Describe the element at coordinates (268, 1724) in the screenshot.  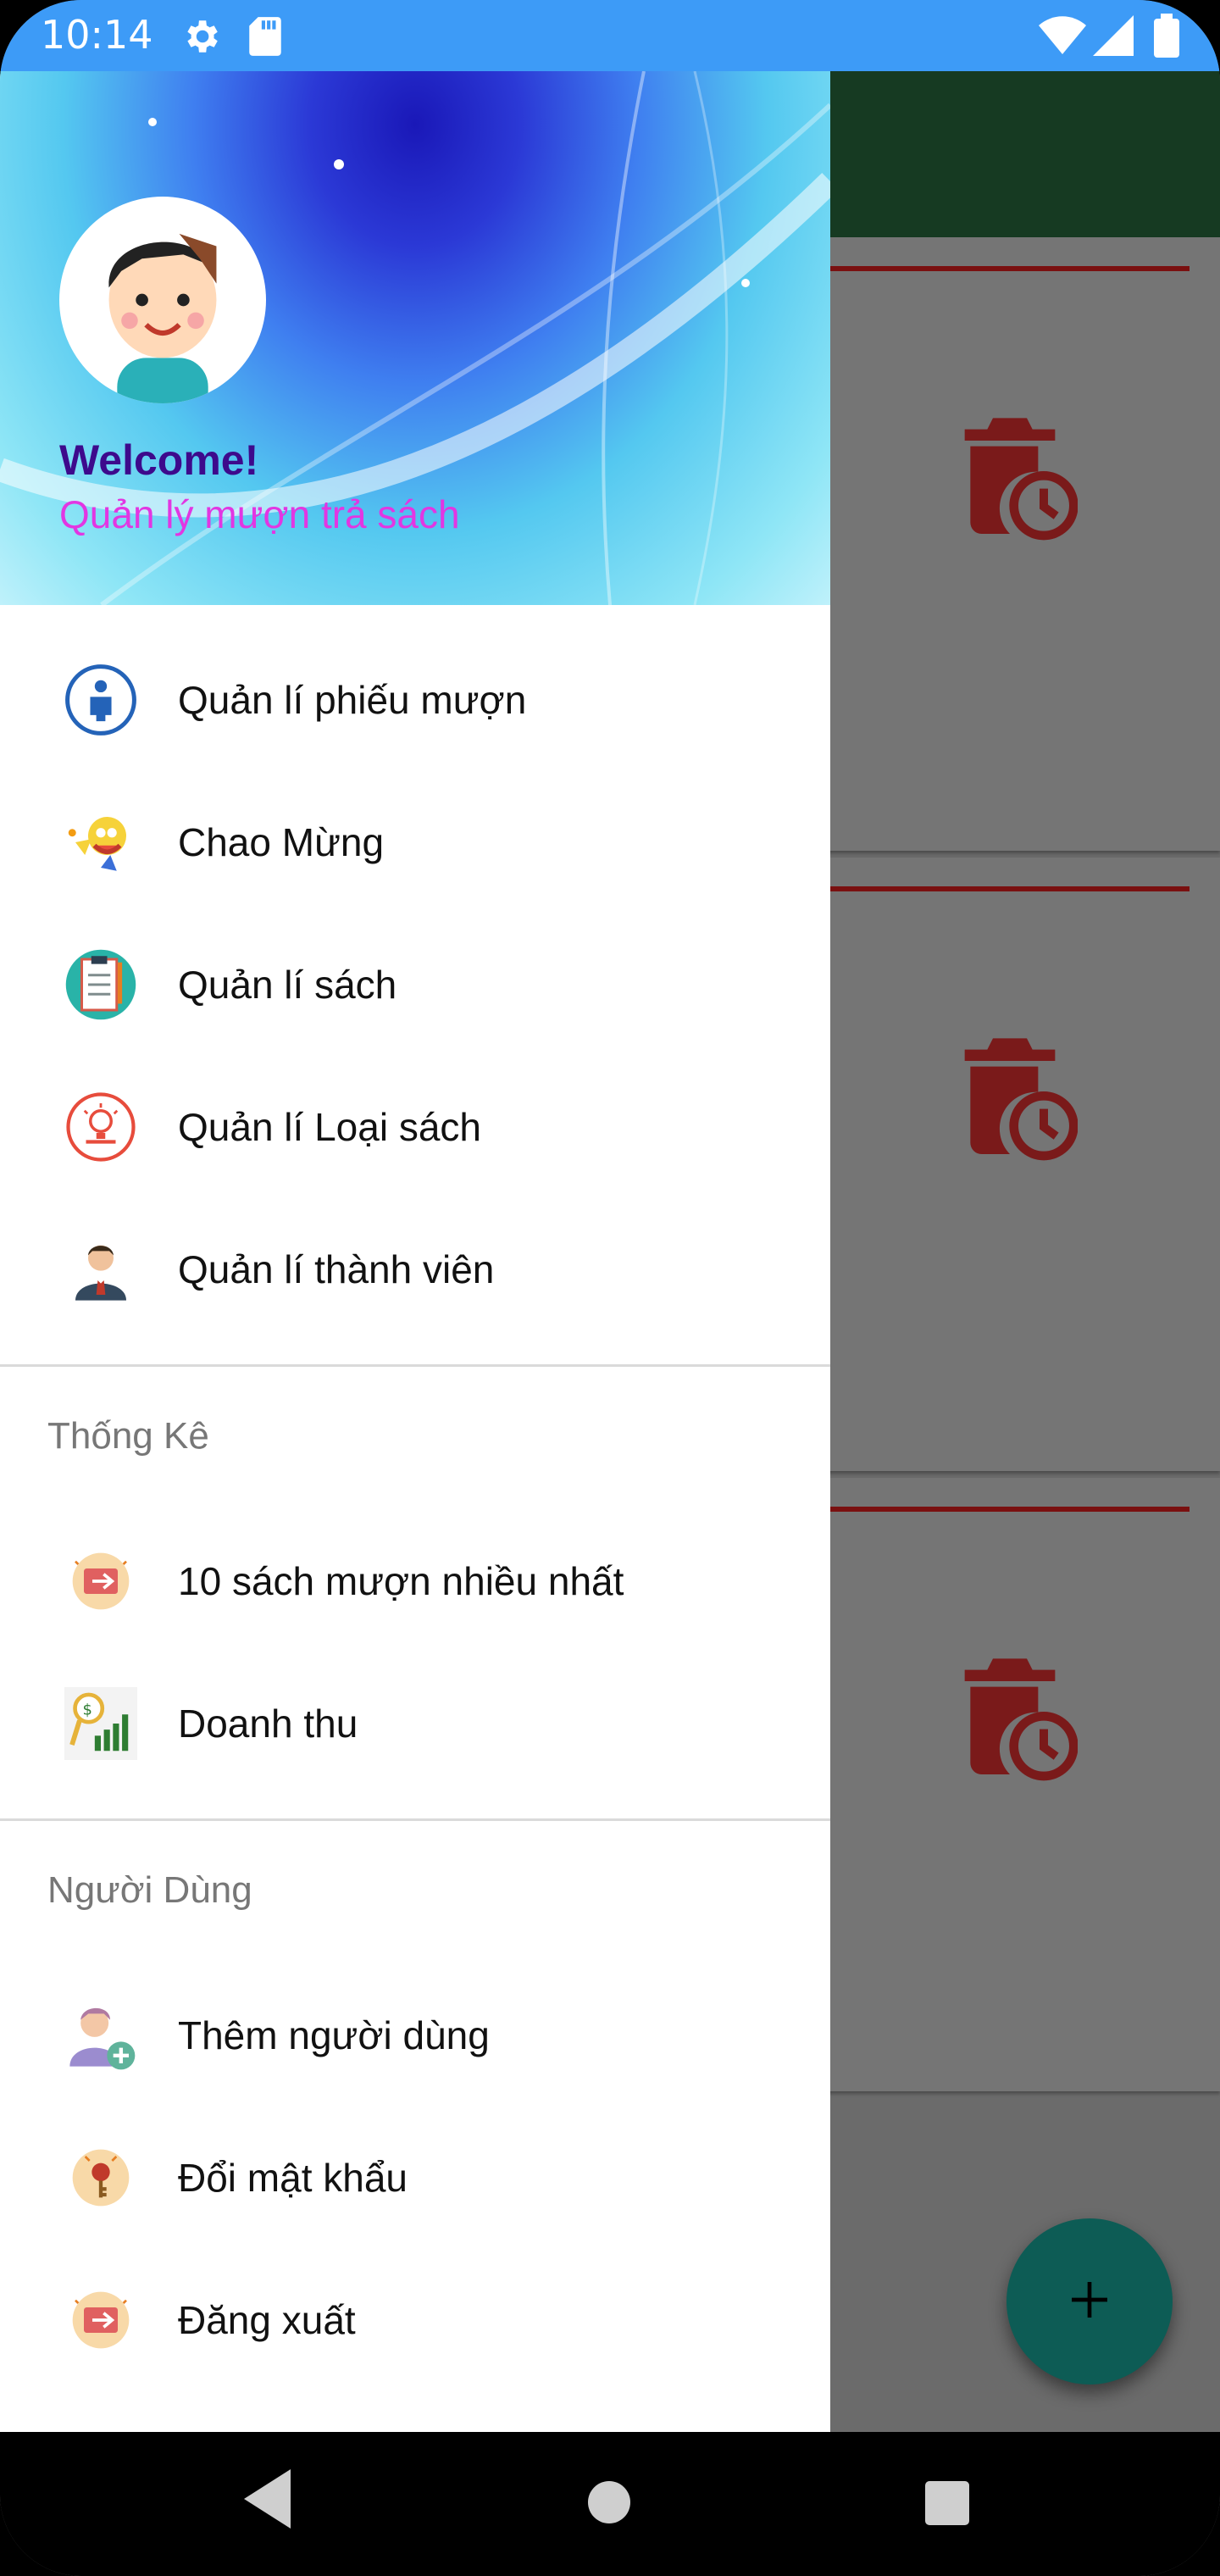
I see `menu-item-label: Doanh thu` at that location.